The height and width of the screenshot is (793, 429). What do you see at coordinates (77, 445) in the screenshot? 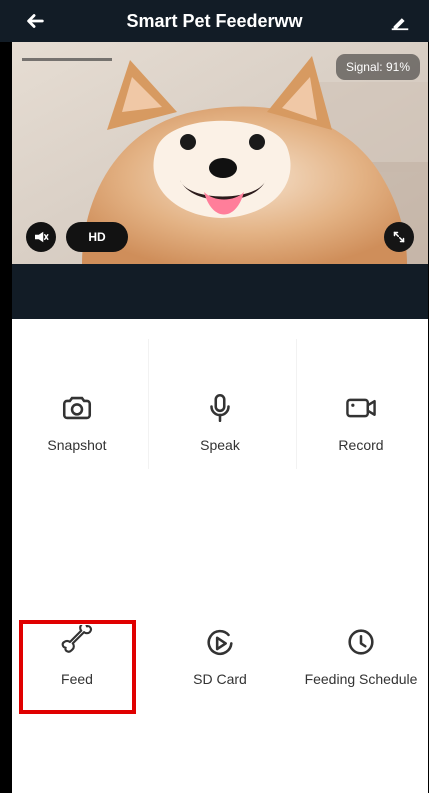
I see `snapshot-label: Snapshot` at bounding box center [77, 445].